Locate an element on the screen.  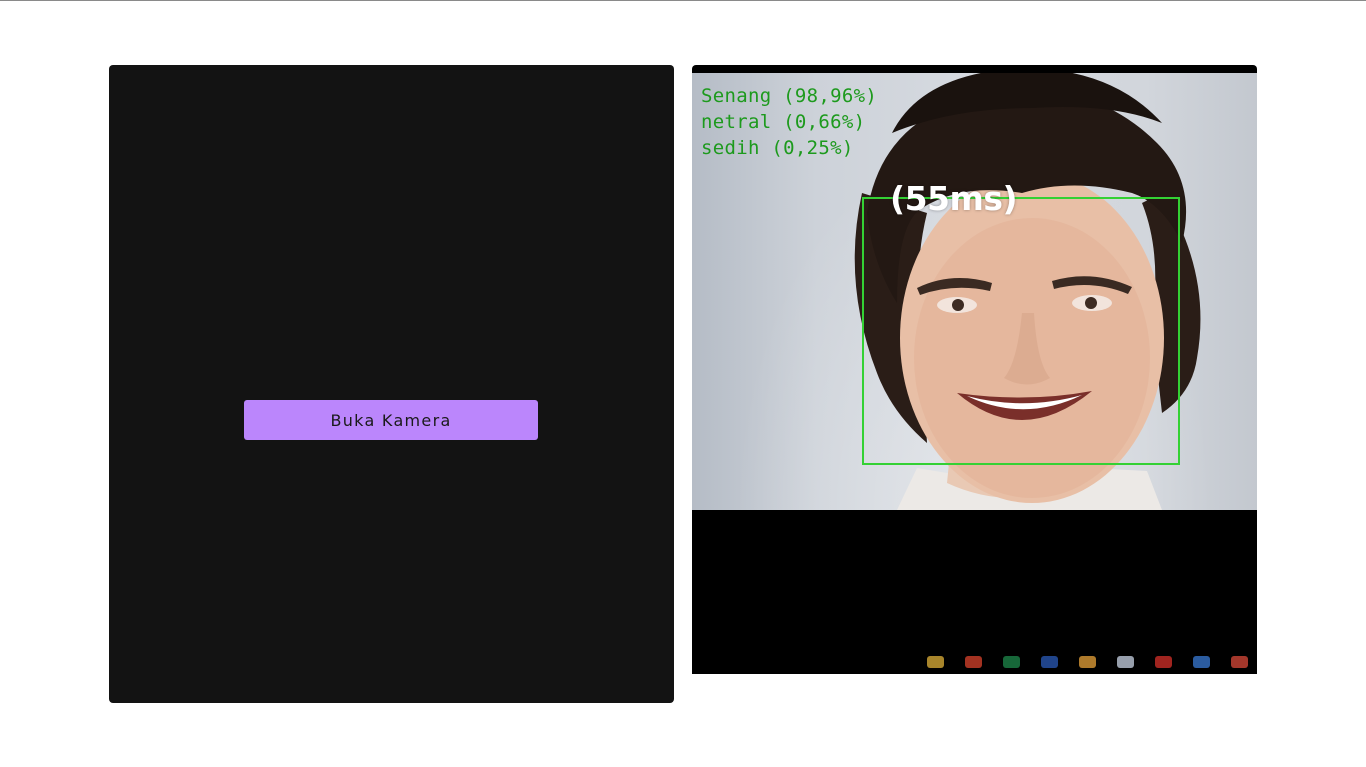
taskbar-icons is located at coordinates (1087, 662).